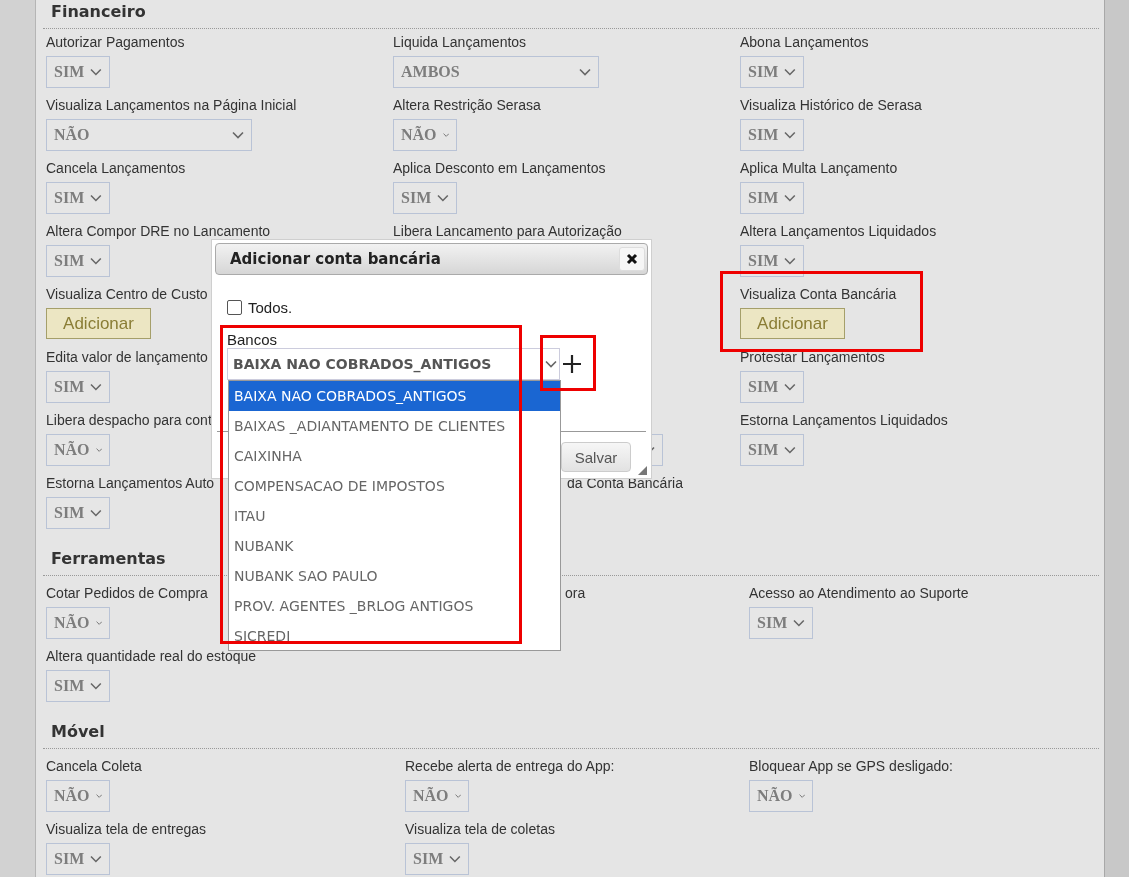 The image size is (1129, 877). What do you see at coordinates (127, 593) in the screenshot?
I see `field-label: Cotar Pedidos de Compra` at bounding box center [127, 593].